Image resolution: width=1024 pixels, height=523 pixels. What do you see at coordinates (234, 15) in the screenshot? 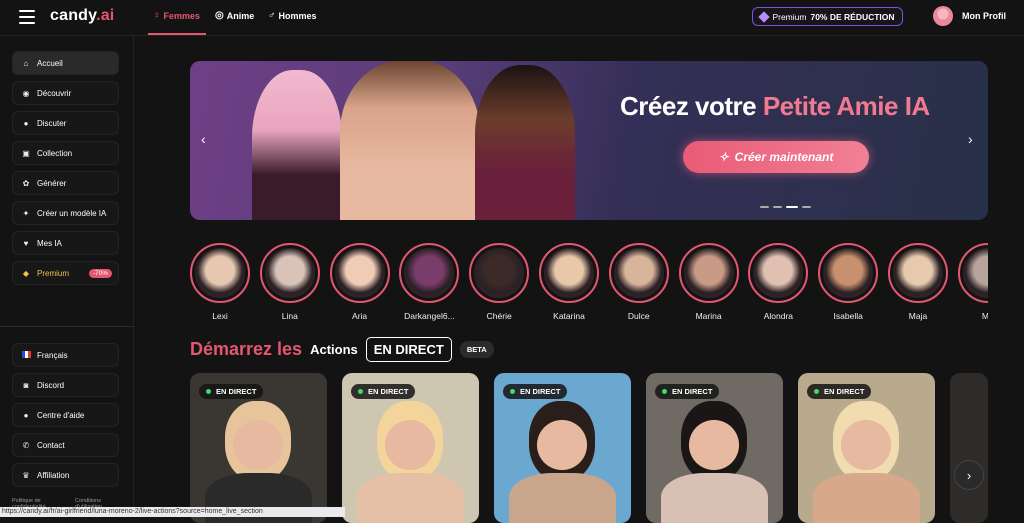
I see `tab-anime: ◎ Anime` at bounding box center [234, 15].